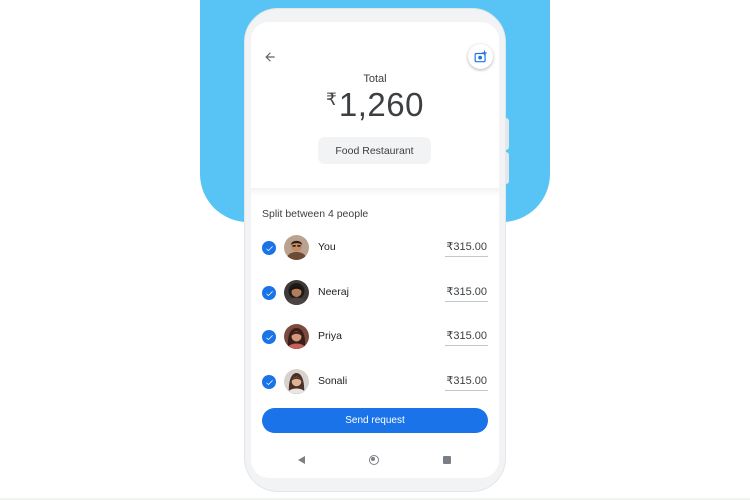 This screenshot has width=750, height=500. Describe the element at coordinates (375, 337) in the screenshot. I see `split-row-priya: Priya ₹315.00` at that location.